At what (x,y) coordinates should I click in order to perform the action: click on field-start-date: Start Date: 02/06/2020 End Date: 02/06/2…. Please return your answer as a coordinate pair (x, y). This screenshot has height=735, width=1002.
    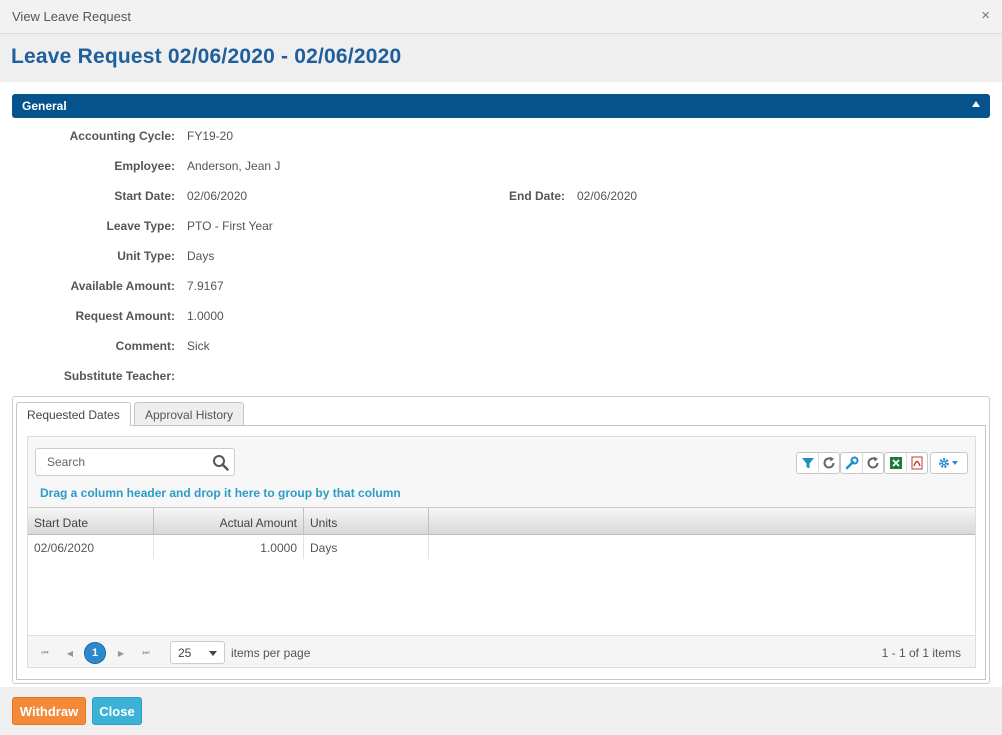
    Looking at the image, I should click on (501, 197).